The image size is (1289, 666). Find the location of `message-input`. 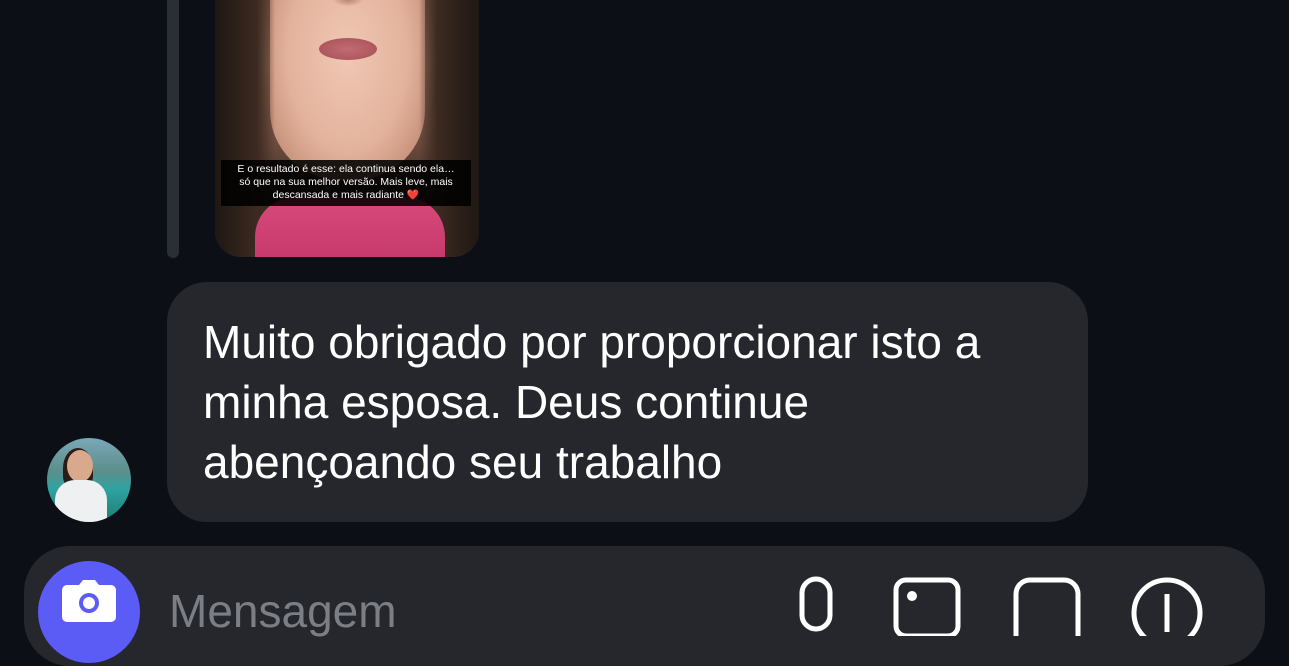

message-input is located at coordinates (469, 611).